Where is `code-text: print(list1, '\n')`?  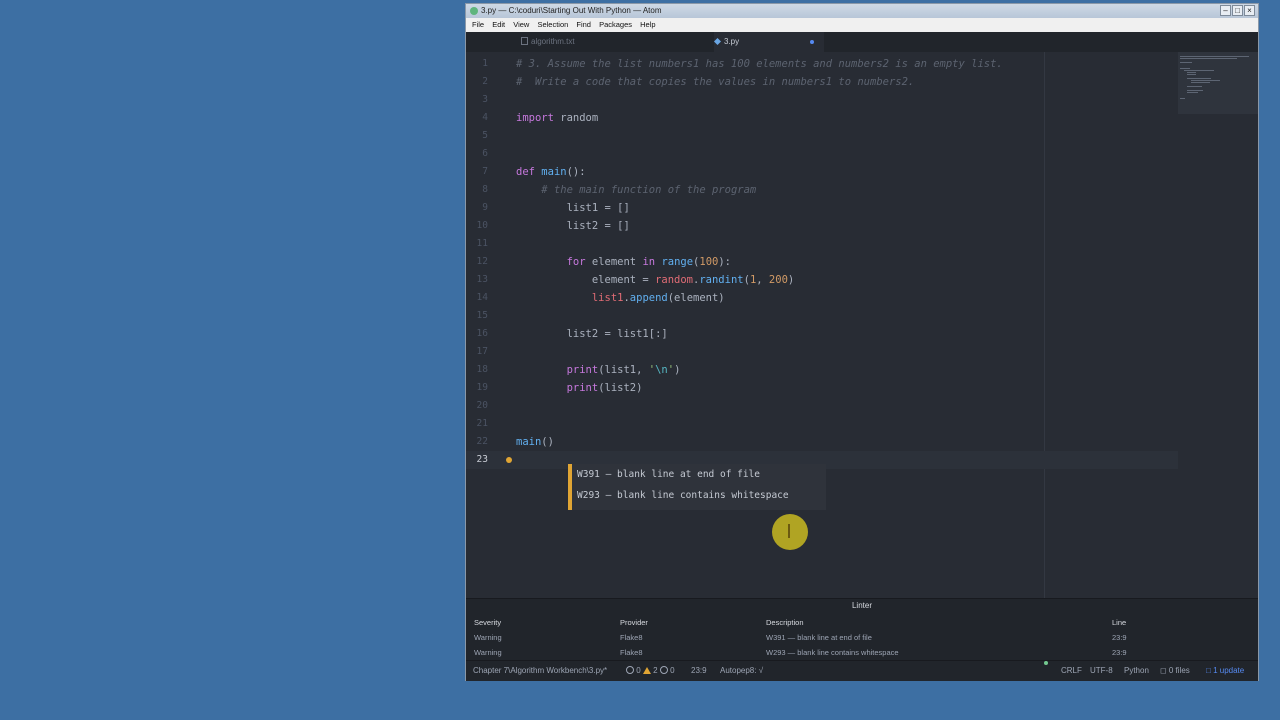 code-text: print(list1, '\n') is located at coordinates (623, 370).